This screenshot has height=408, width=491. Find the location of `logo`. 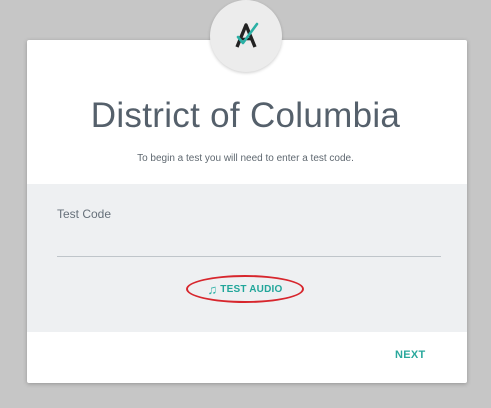

logo is located at coordinates (246, 36).